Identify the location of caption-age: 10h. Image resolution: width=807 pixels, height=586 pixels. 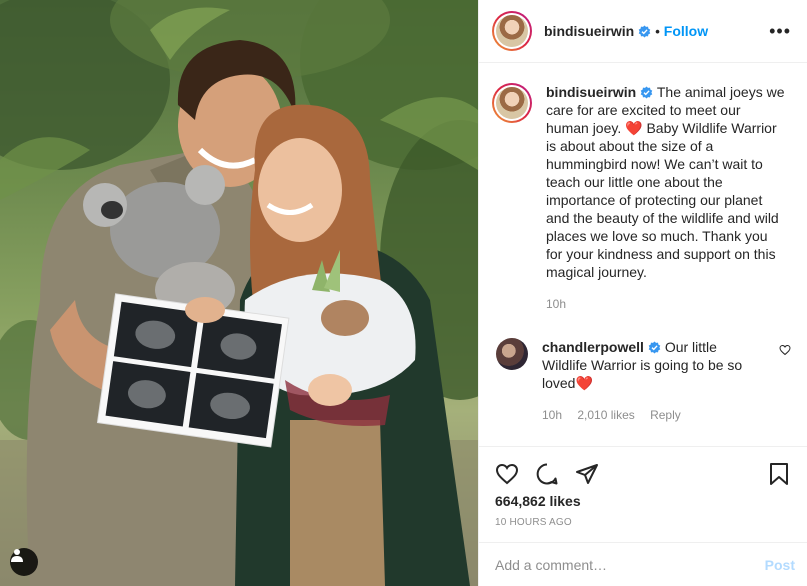
(556, 304).